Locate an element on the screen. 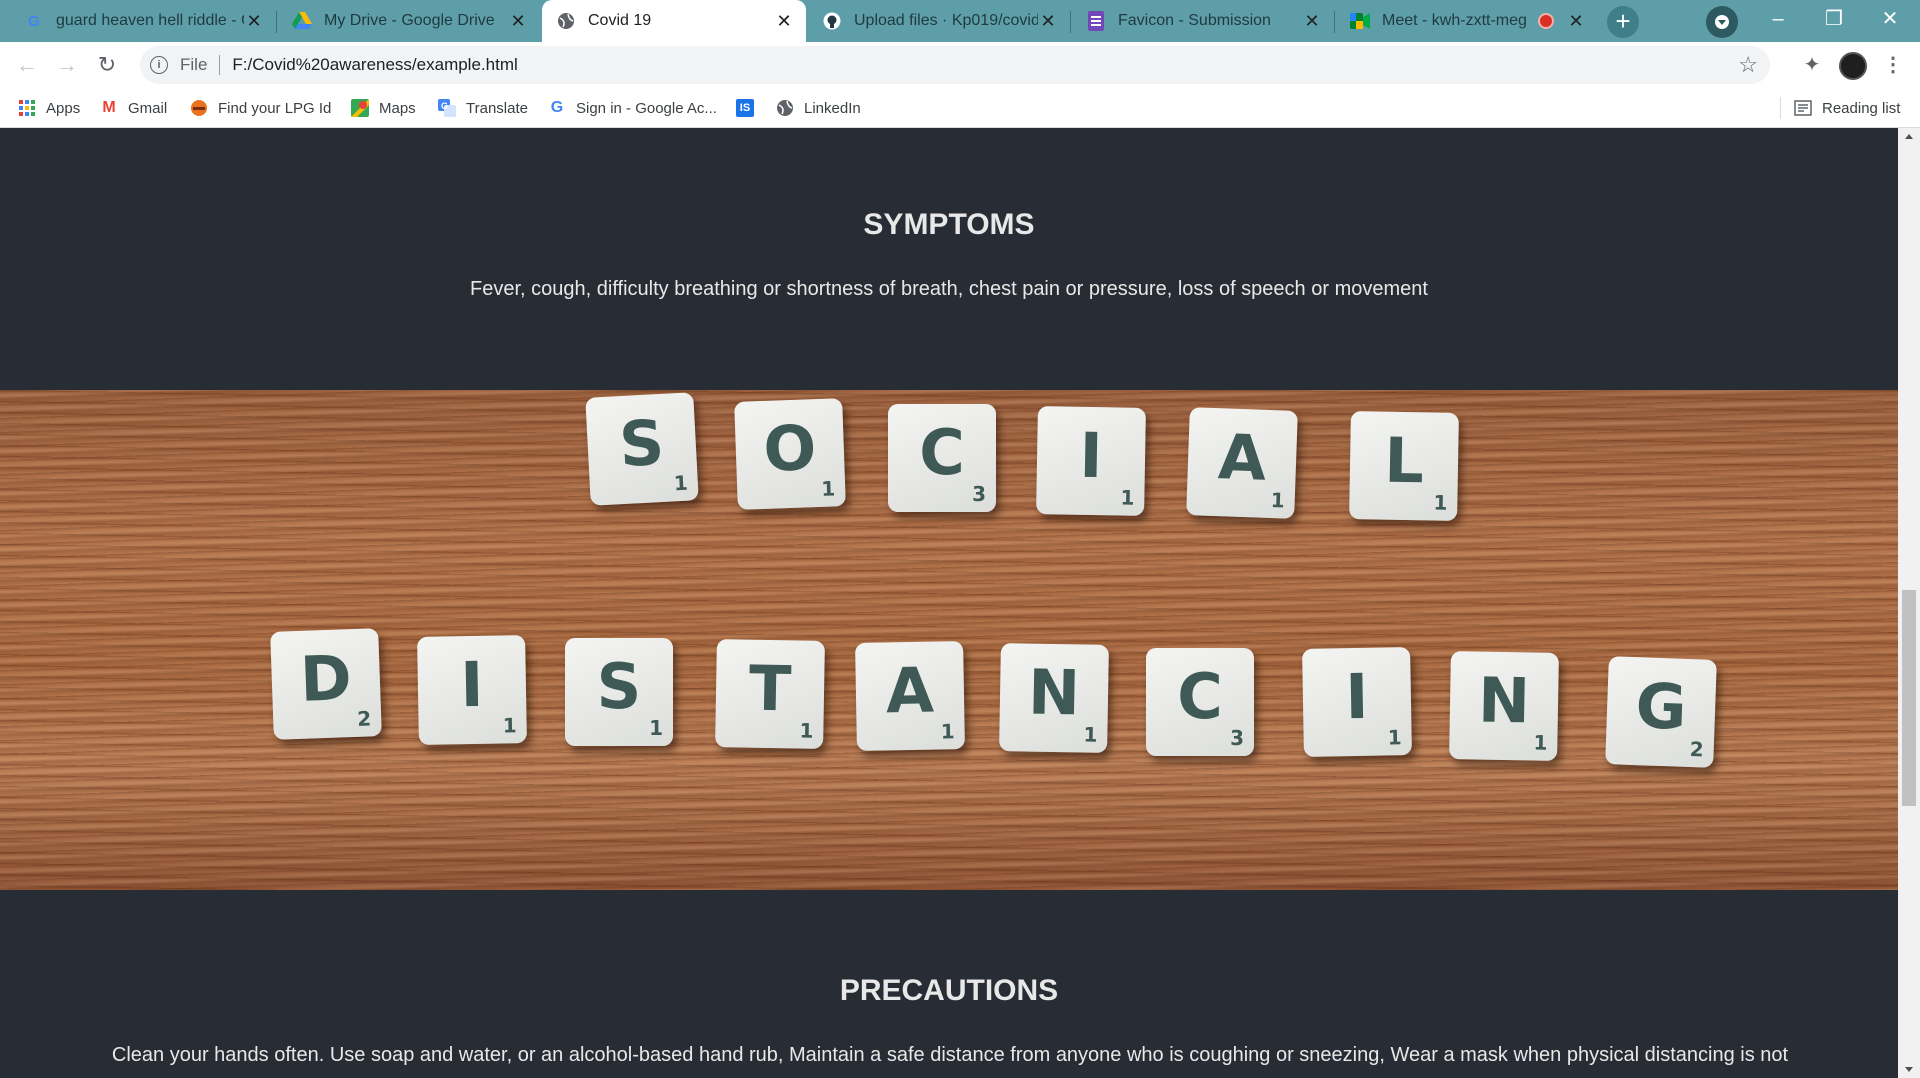 Image resolution: width=1920 pixels, height=1078 pixels. bookmark-translate: G Translate is located at coordinates (483, 108).